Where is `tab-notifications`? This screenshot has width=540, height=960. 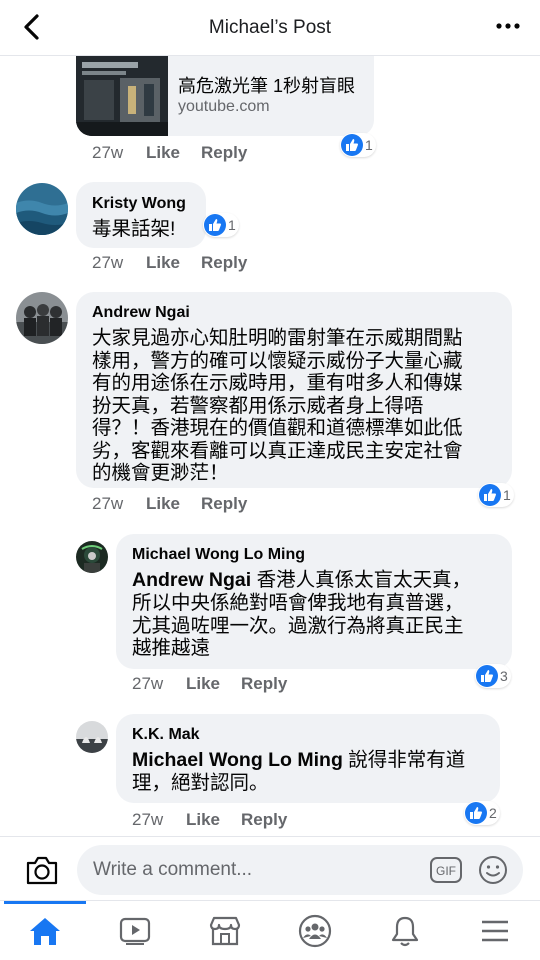 tab-notifications is located at coordinates (405, 930).